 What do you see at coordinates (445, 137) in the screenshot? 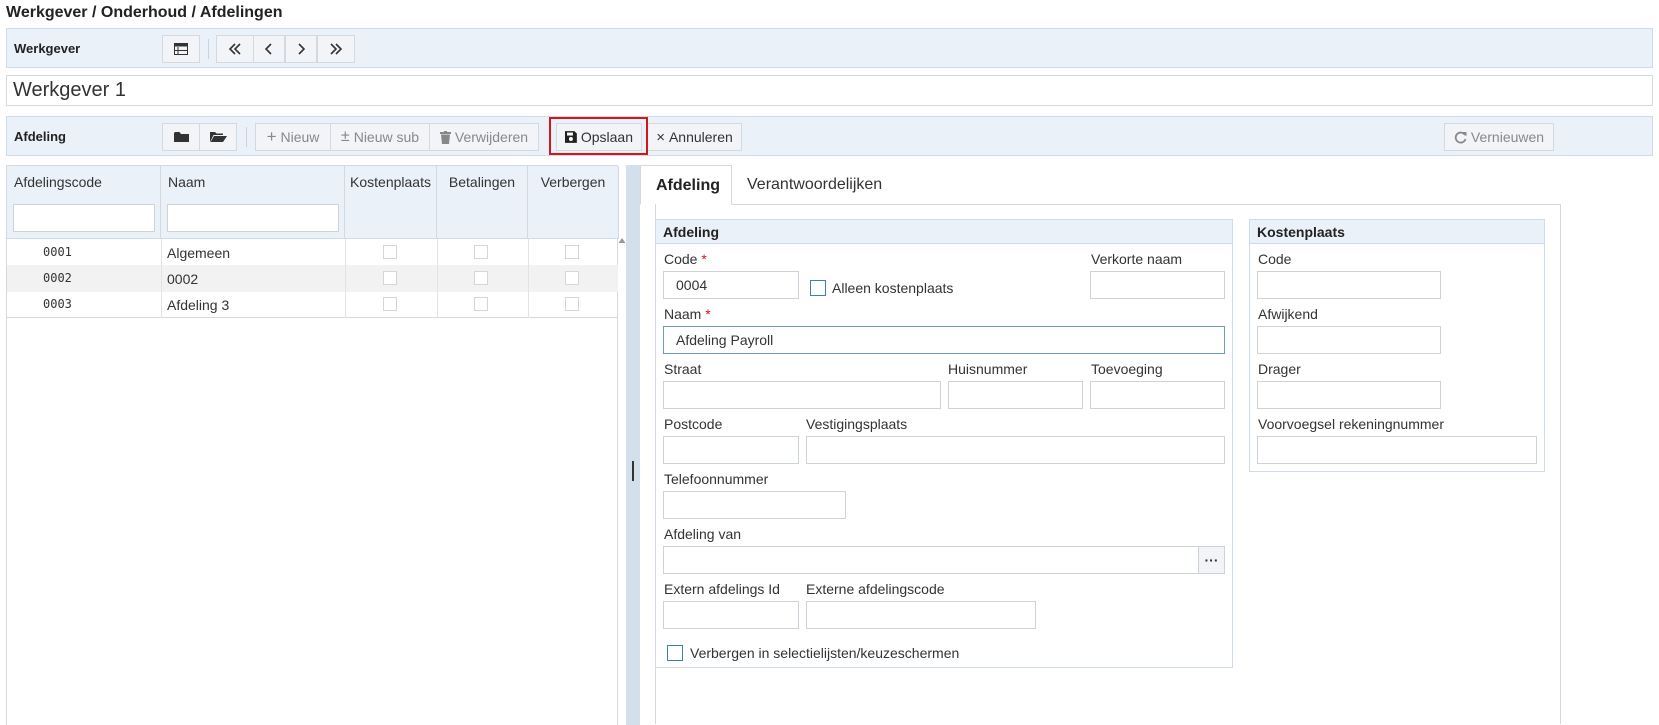
I see `trash-icon` at bounding box center [445, 137].